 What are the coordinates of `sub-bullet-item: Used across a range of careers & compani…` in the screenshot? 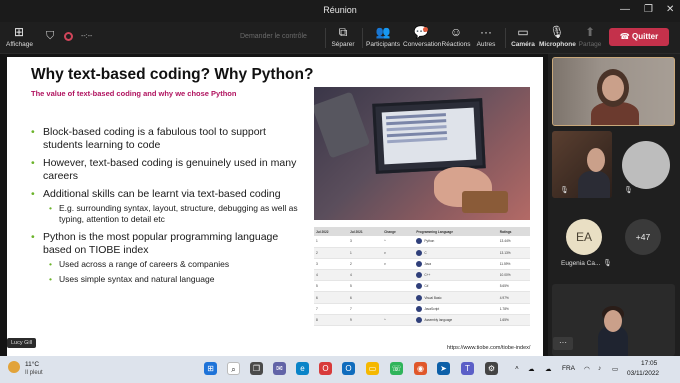 It's located at (168, 264).